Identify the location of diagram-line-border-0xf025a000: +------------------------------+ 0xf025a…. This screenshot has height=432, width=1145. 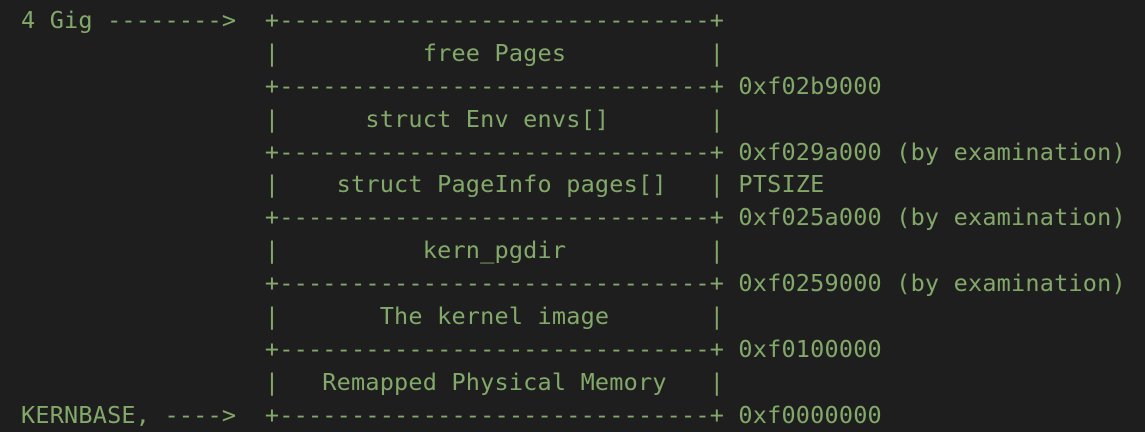
(573, 217).